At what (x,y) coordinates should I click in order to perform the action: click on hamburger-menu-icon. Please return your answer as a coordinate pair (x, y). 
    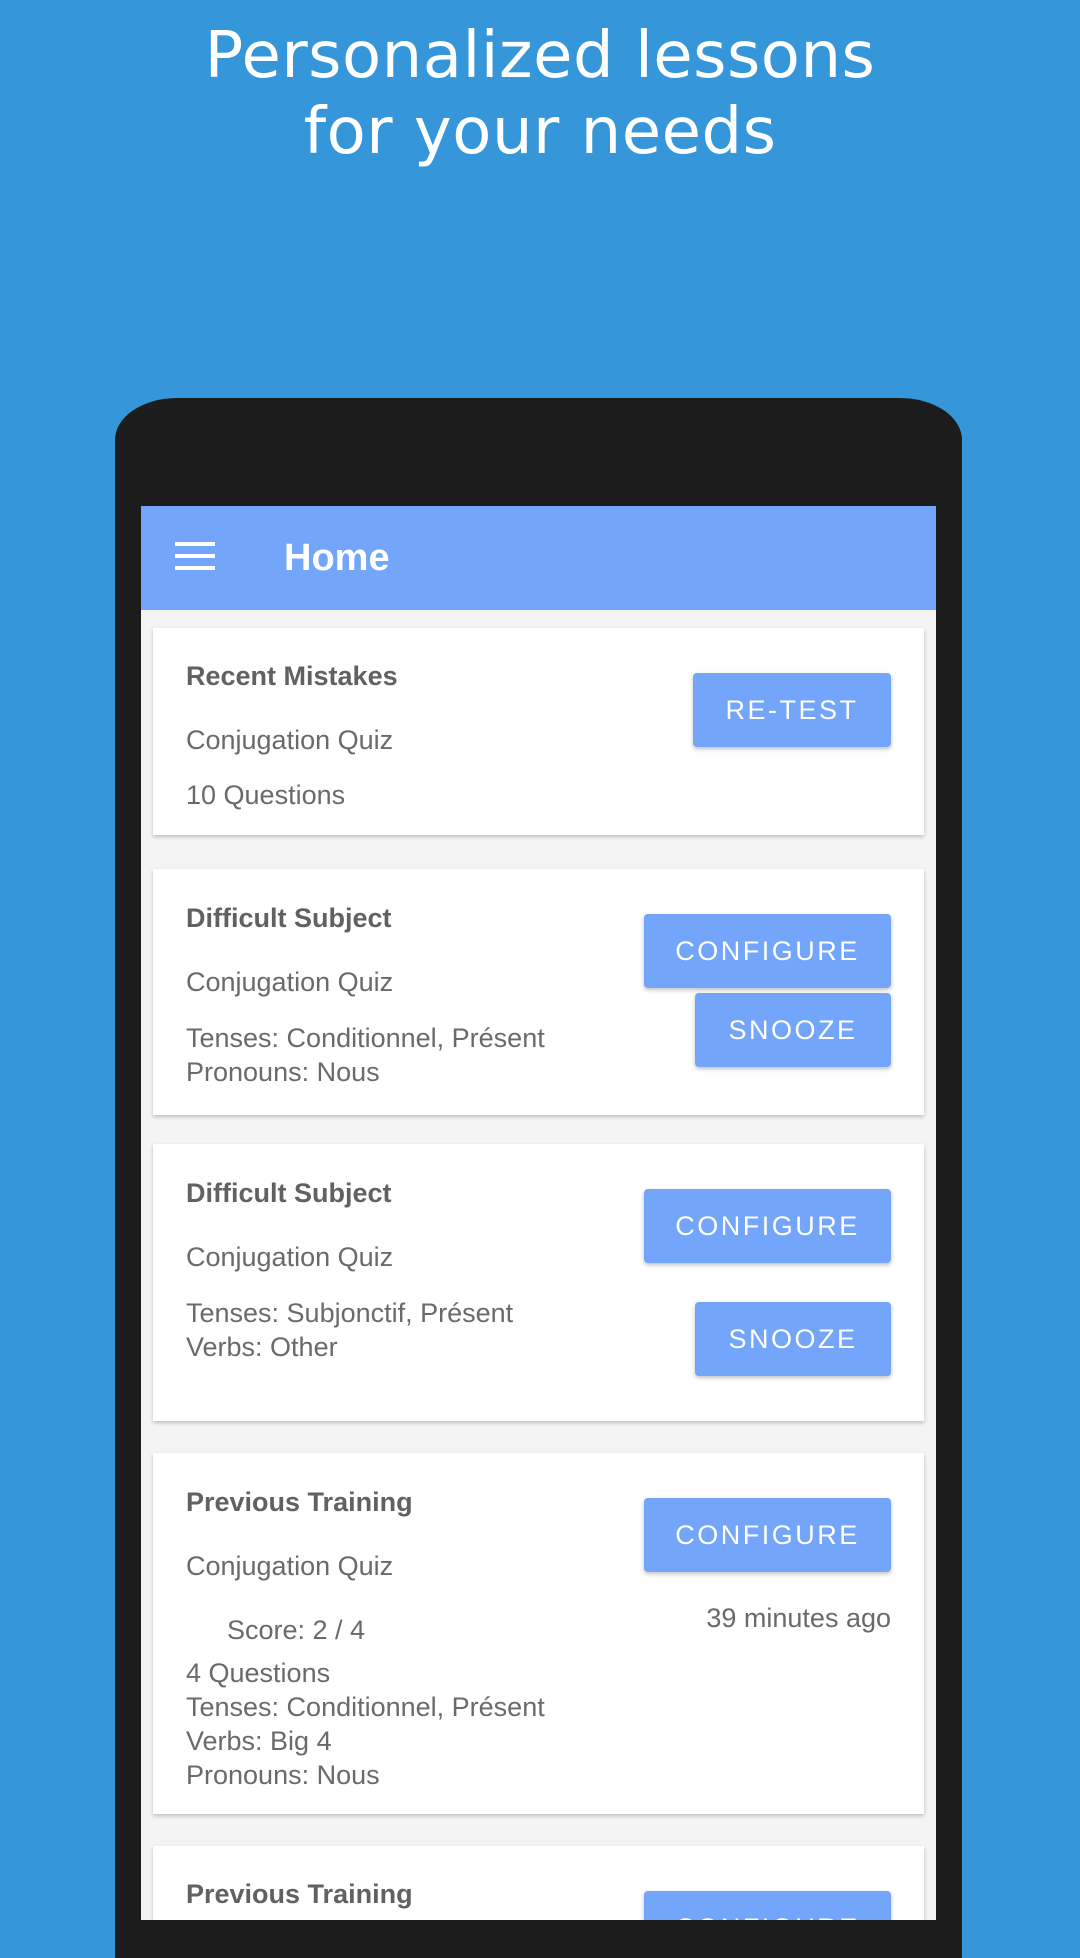
    Looking at the image, I should click on (195, 556).